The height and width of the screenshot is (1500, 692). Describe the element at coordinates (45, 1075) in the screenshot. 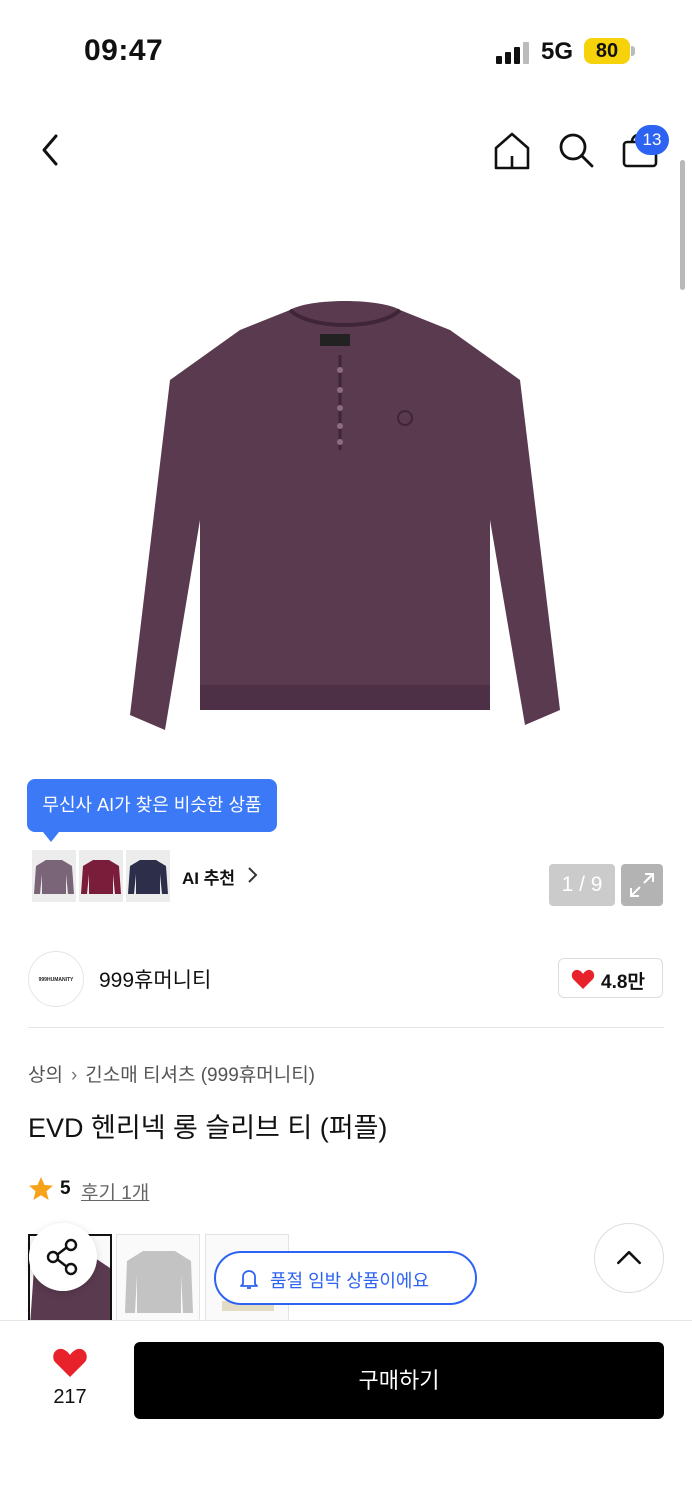

I see `breadcrumb-category: 상의` at that location.